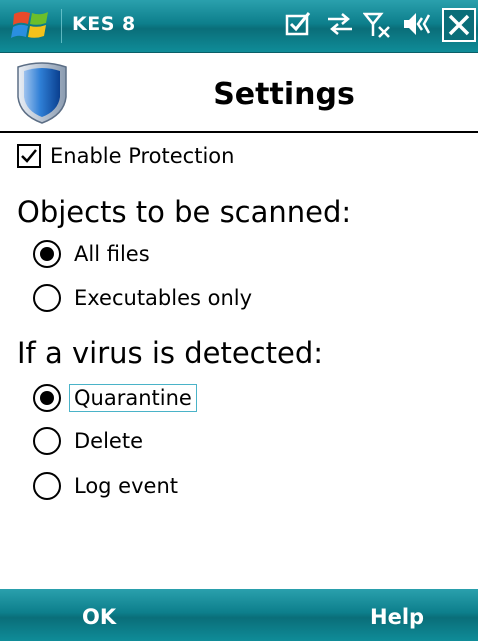  Describe the element at coordinates (47, 298) in the screenshot. I see `executables-only-radio` at that location.